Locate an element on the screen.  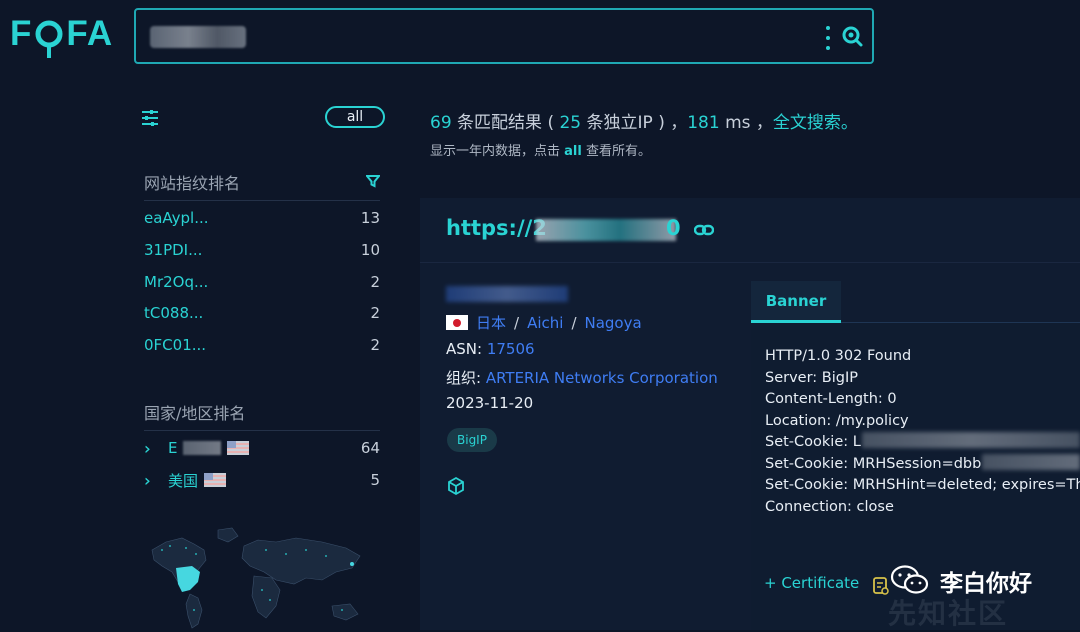
banner-line: Content-Length: 0 is located at coordinates (831, 399).